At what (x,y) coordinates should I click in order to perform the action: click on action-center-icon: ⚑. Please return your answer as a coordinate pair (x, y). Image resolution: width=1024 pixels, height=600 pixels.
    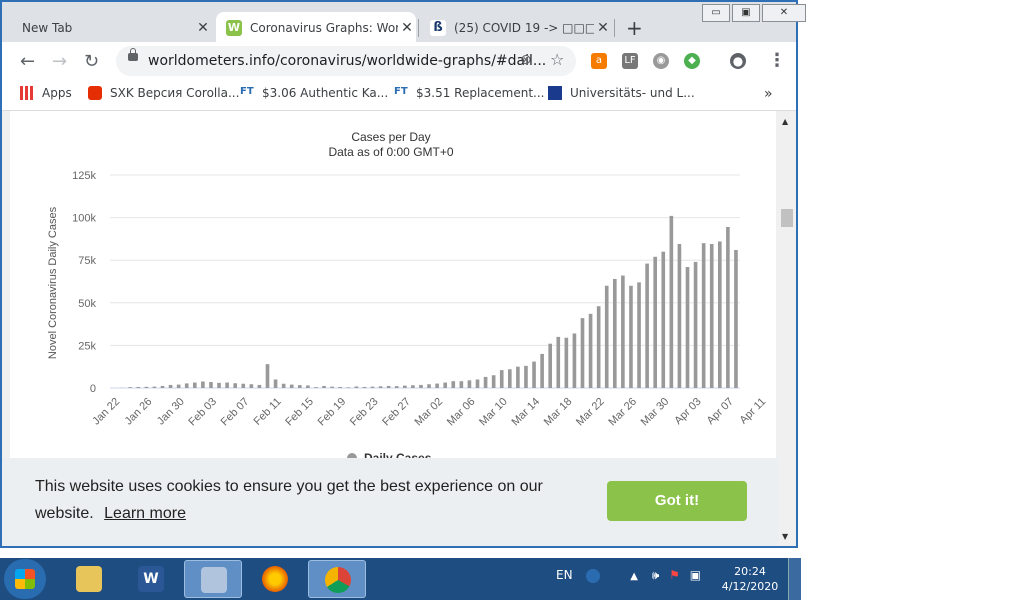
    Looking at the image, I should click on (674, 575).